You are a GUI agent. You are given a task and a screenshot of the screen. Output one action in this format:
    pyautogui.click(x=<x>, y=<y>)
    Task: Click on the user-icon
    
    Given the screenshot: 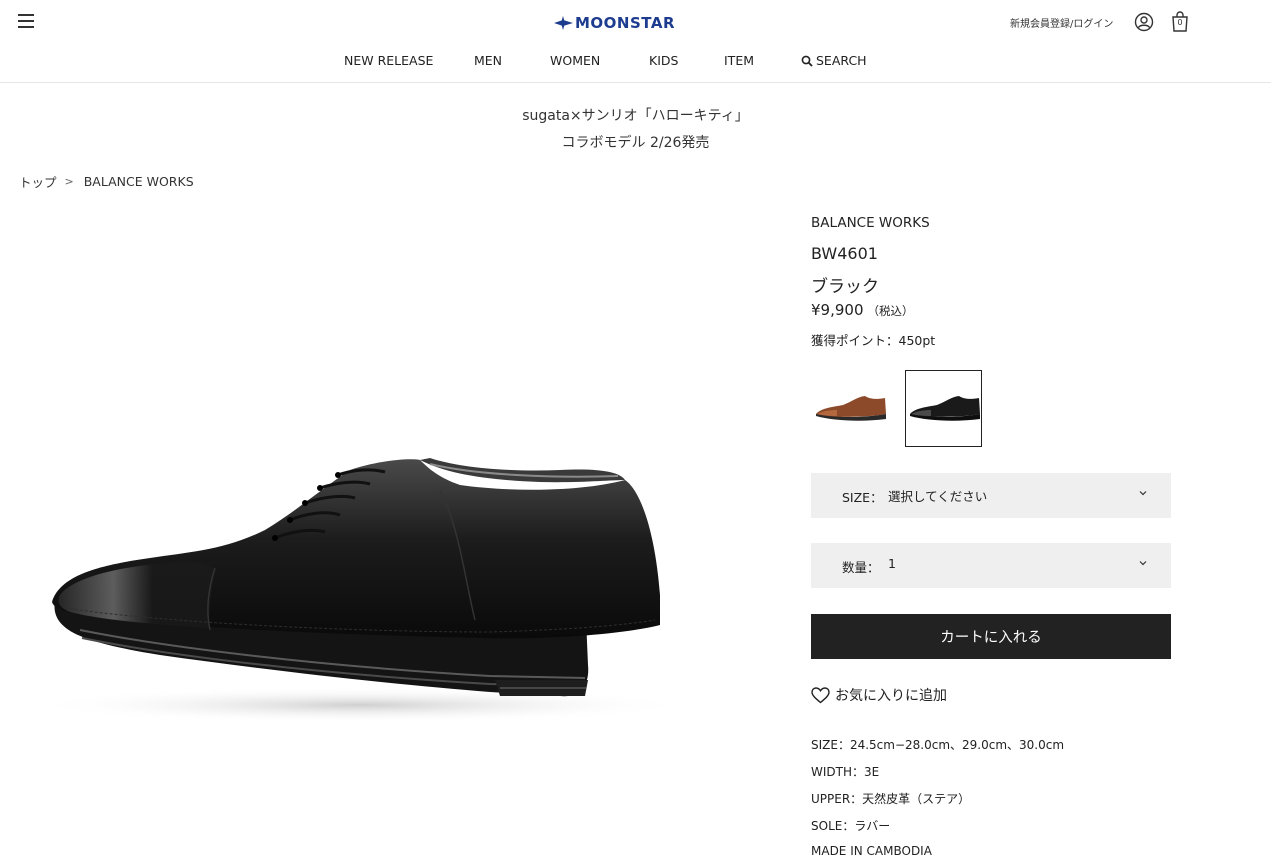 What is the action you would take?
    pyautogui.click(x=1144, y=22)
    